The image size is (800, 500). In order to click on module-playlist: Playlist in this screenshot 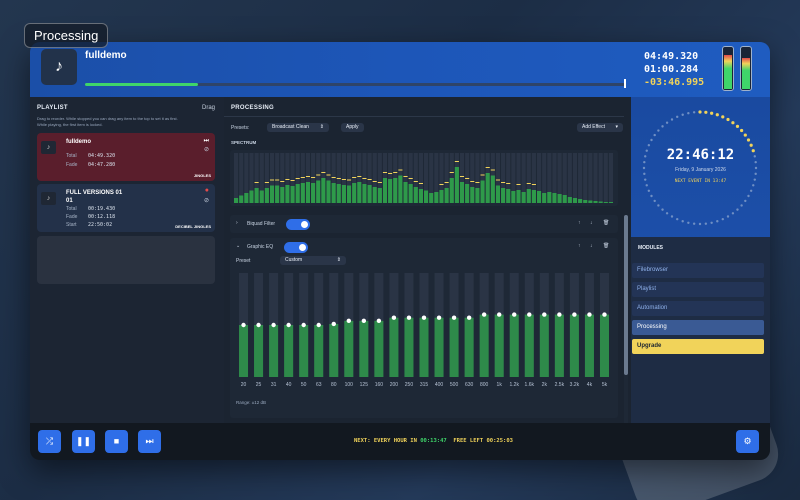, I will do `click(698, 289)`.